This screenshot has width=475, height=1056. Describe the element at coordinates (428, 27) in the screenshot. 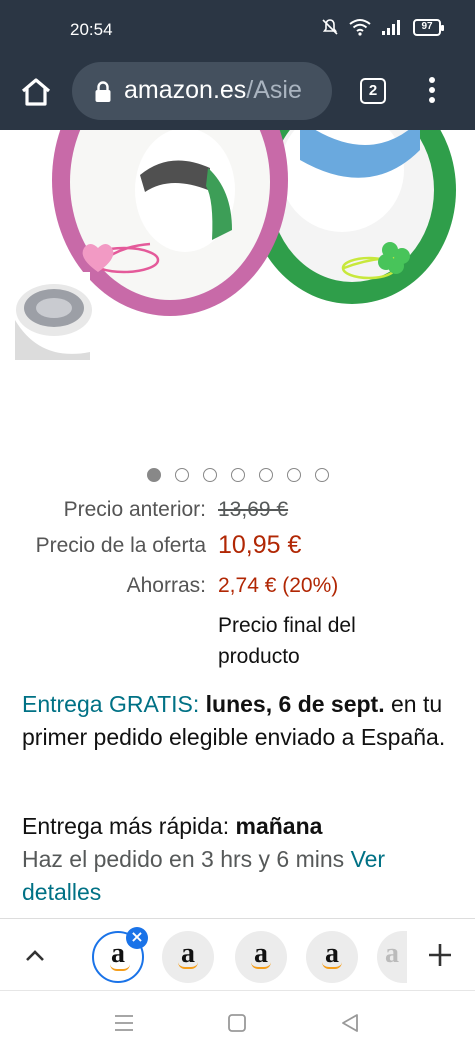

I see `battery-icon: 97` at that location.